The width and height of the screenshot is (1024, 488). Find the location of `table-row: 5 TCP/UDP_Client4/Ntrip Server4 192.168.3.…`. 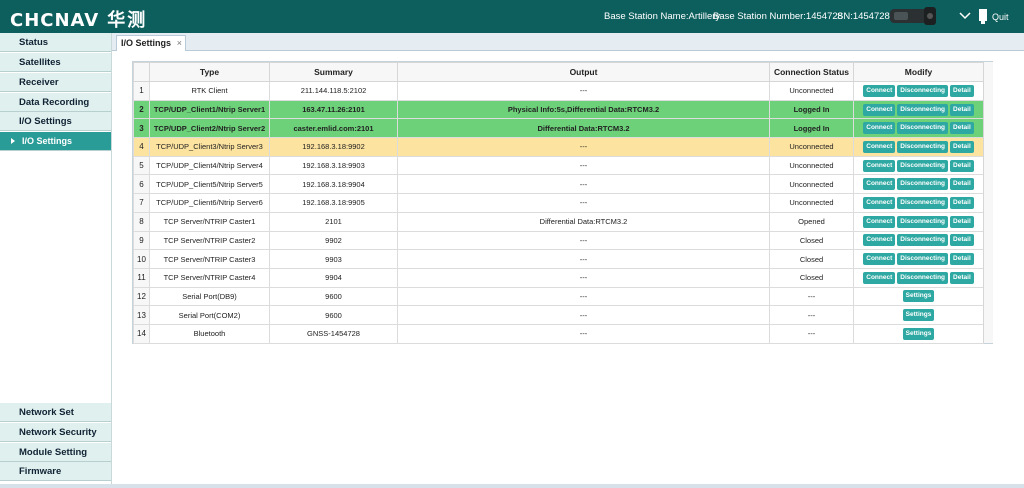

table-row: 5 TCP/UDP_Client4/Ntrip Server4 192.168.3.… is located at coordinates (558, 165).